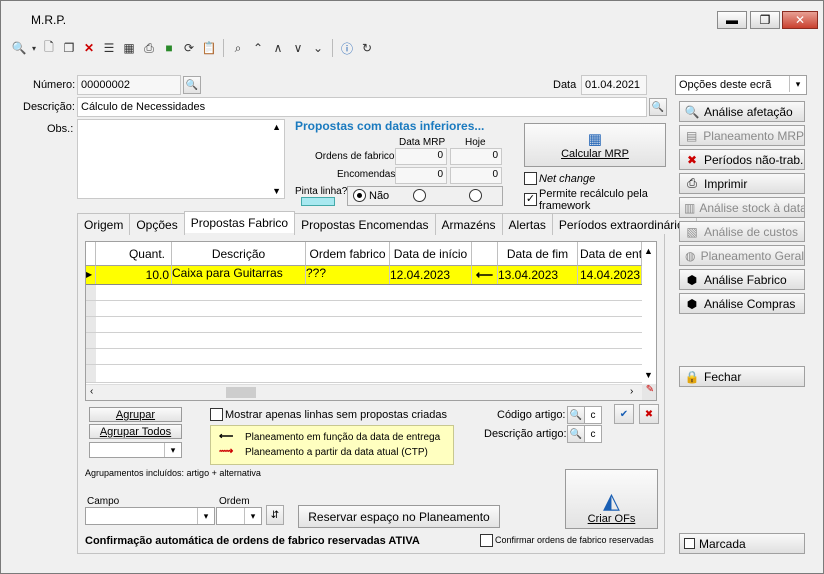  Describe the element at coordinates (593, 434) in the screenshot. I see `descricao-clear-icon: c` at that location.